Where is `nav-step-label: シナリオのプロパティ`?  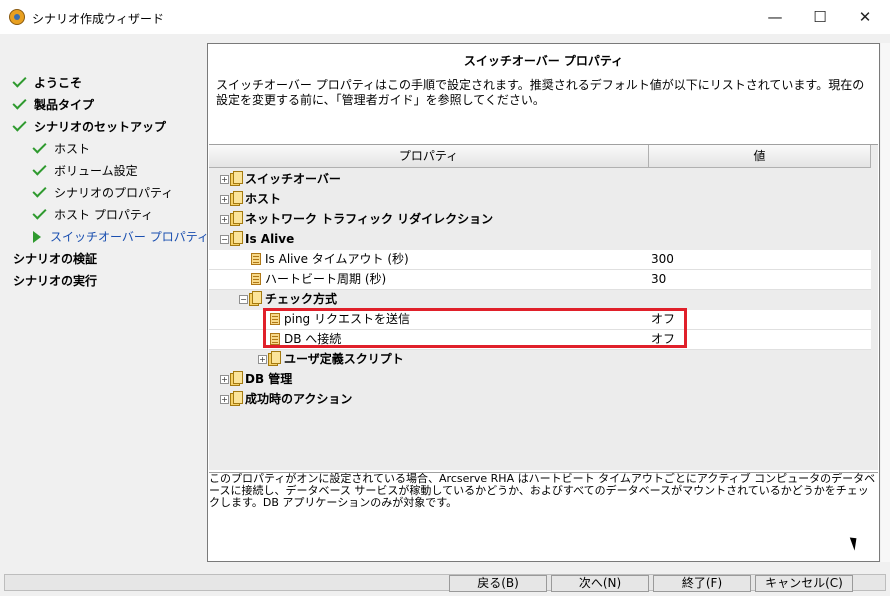 nav-step-label: シナリオのプロパティ is located at coordinates (114, 193).